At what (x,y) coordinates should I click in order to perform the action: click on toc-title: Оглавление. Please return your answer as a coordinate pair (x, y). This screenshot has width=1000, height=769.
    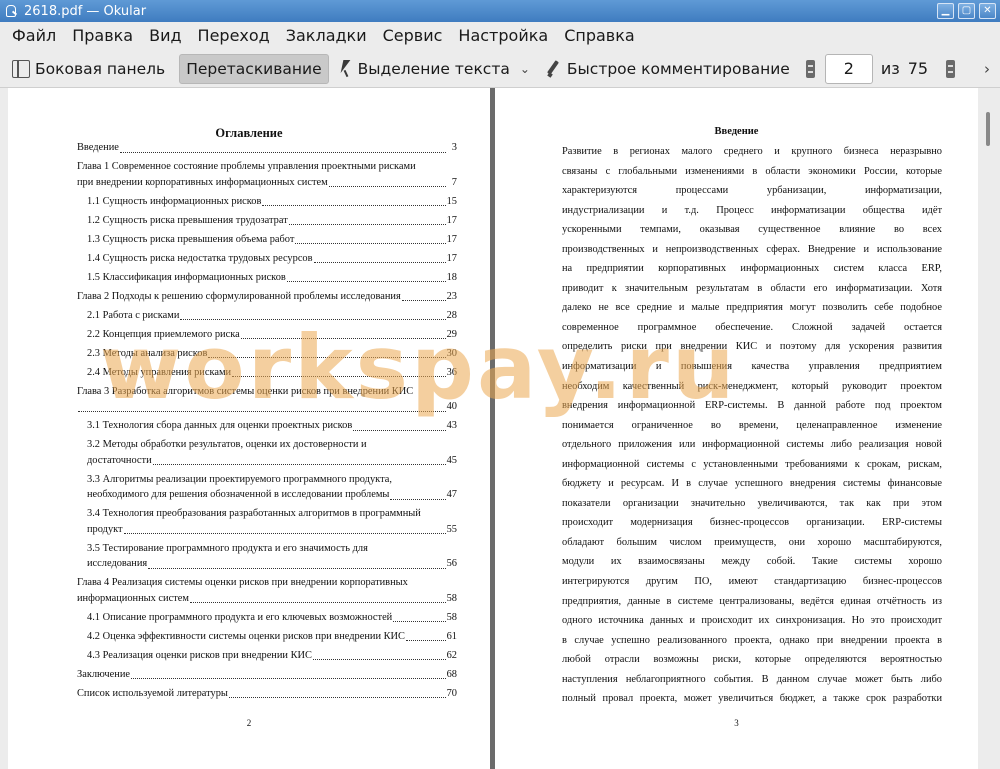
    Looking at the image, I should click on (249, 133).